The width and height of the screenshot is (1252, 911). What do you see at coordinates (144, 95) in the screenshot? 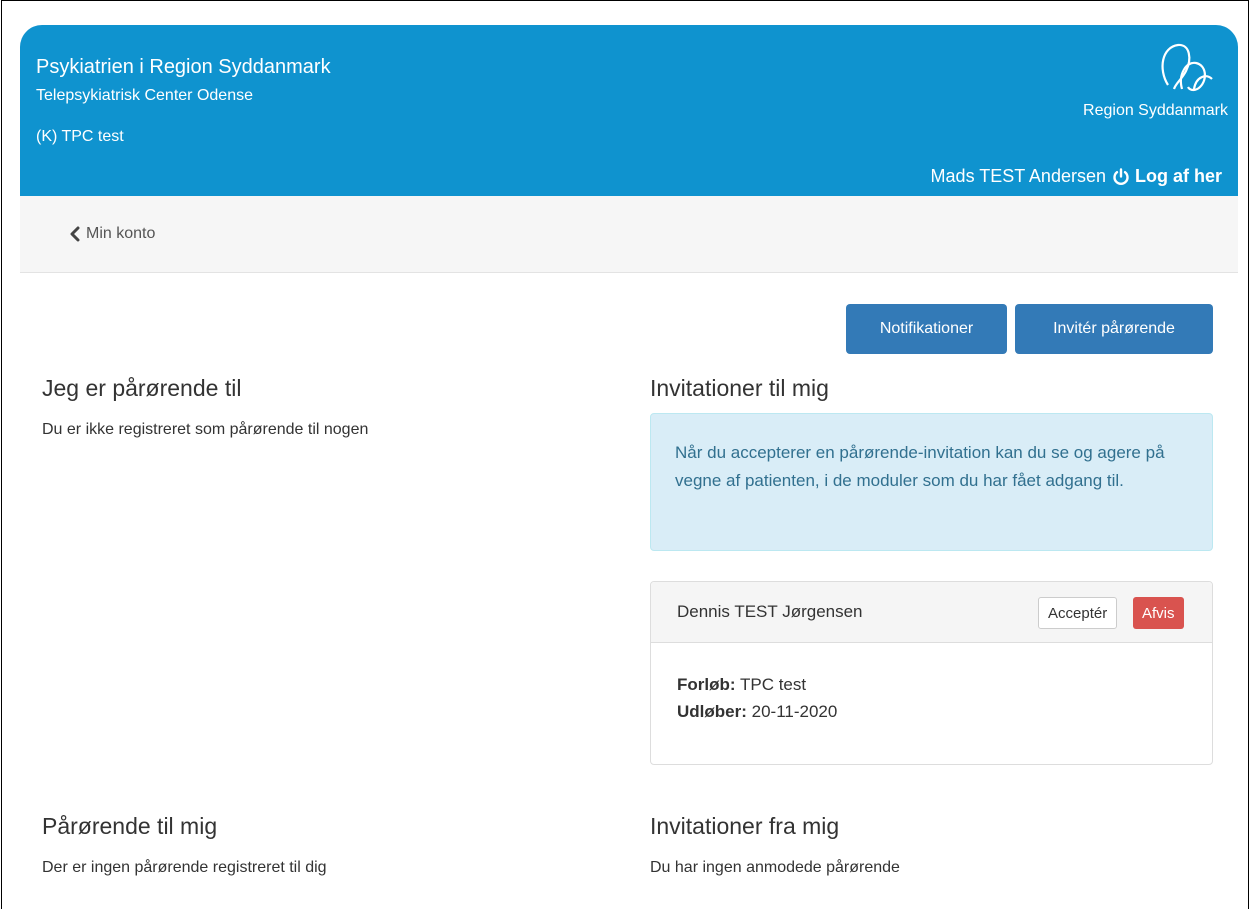
I see `organization-subtitle: Telepsykiatrisk Center Odense` at bounding box center [144, 95].